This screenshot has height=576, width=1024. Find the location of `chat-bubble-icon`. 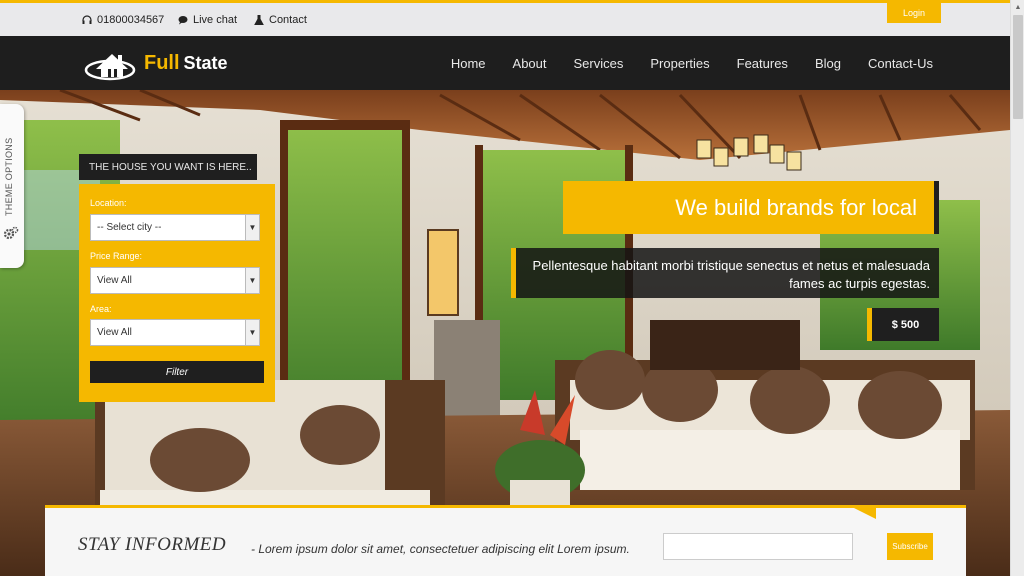

chat-bubble-icon is located at coordinates (183, 20).